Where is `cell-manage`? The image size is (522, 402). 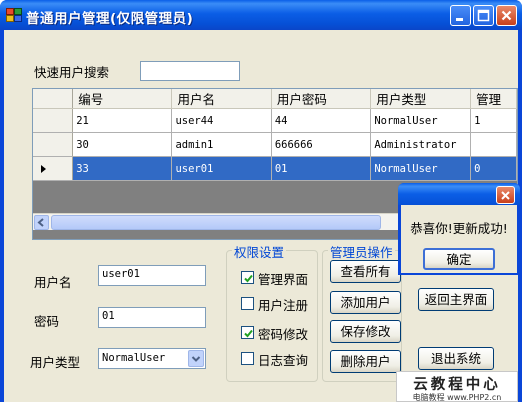
cell-manage is located at coordinates (493, 144).